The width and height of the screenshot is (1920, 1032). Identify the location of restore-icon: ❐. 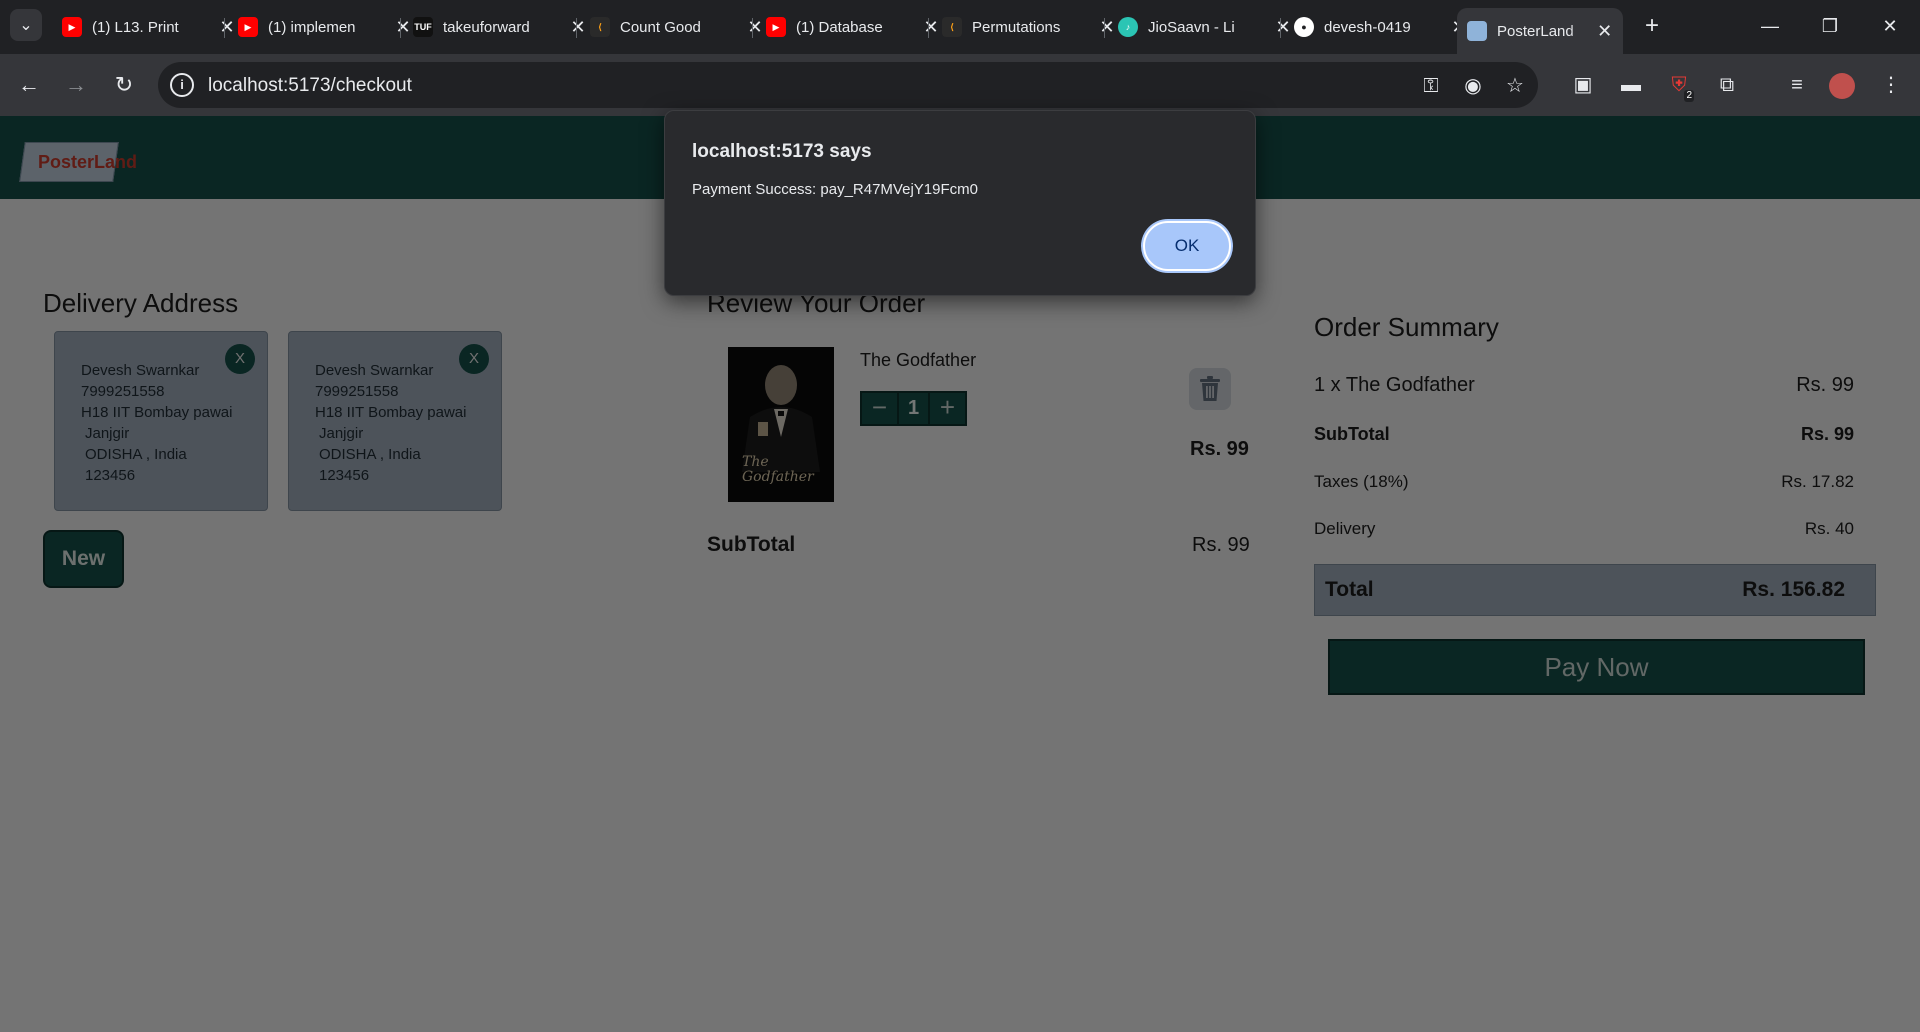
(1830, 26).